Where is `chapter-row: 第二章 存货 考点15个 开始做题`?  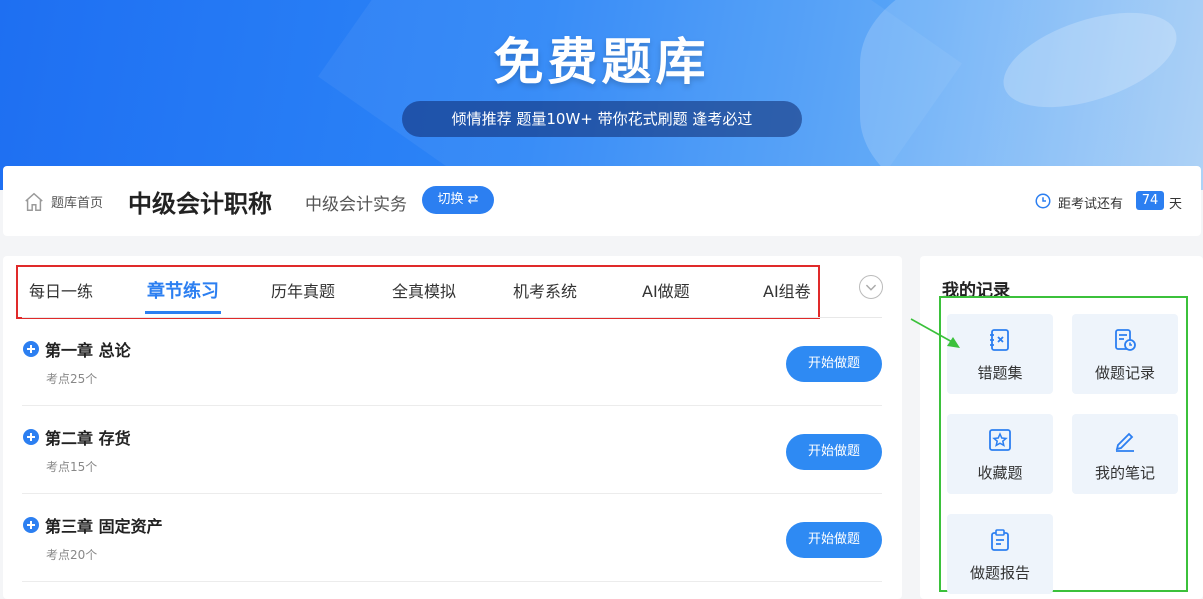
chapter-row: 第二章 存货 考点15个 开始做题 is located at coordinates (452, 450).